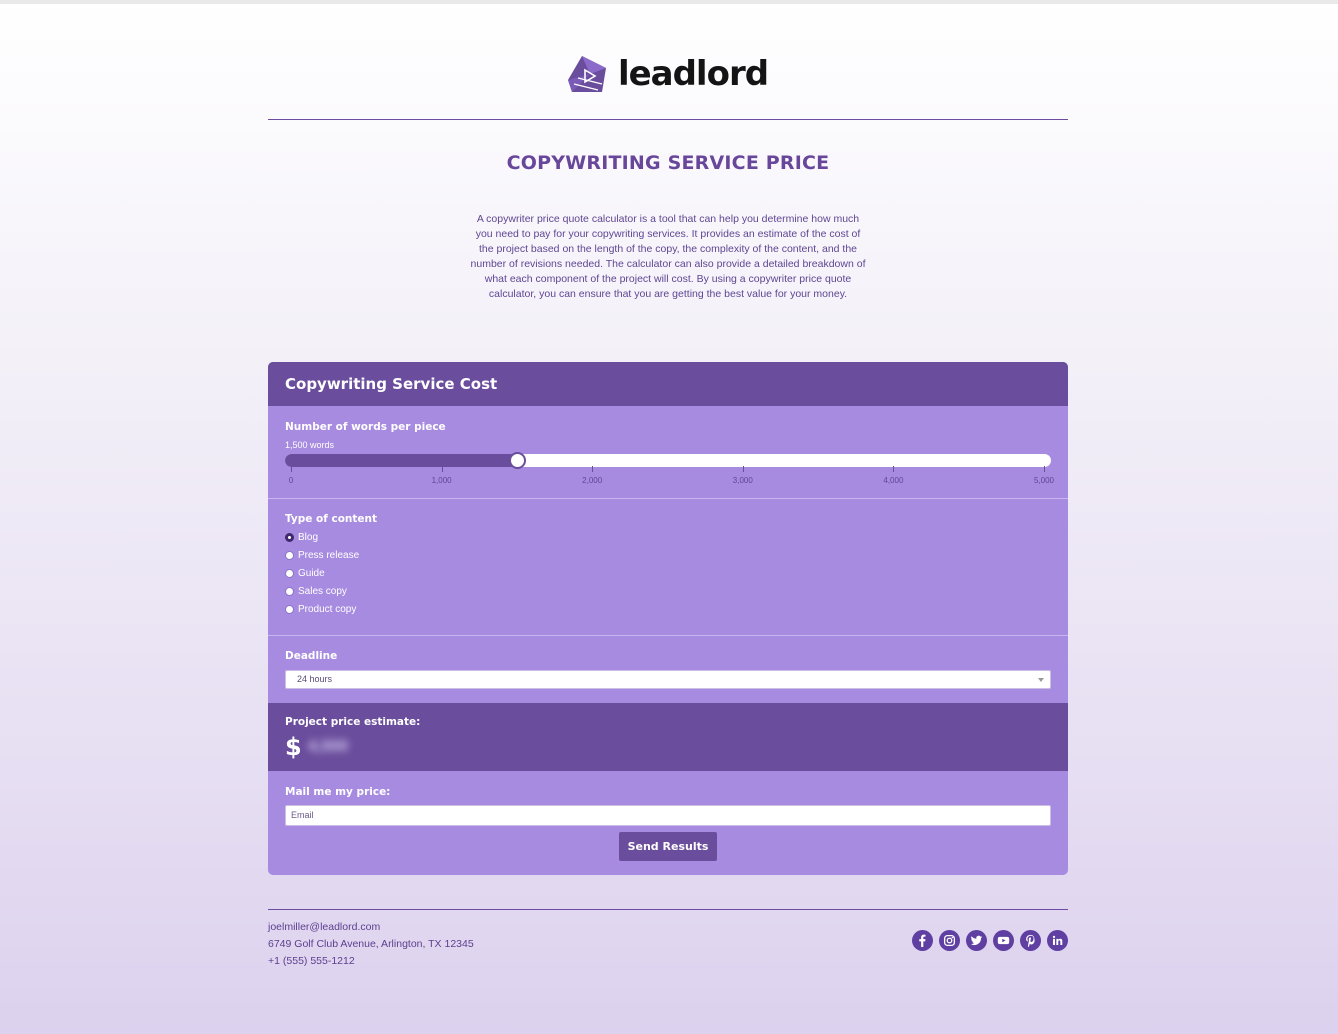 The image size is (1338, 1034). What do you see at coordinates (401, 460) in the screenshot?
I see `words-slider-fill` at bounding box center [401, 460].